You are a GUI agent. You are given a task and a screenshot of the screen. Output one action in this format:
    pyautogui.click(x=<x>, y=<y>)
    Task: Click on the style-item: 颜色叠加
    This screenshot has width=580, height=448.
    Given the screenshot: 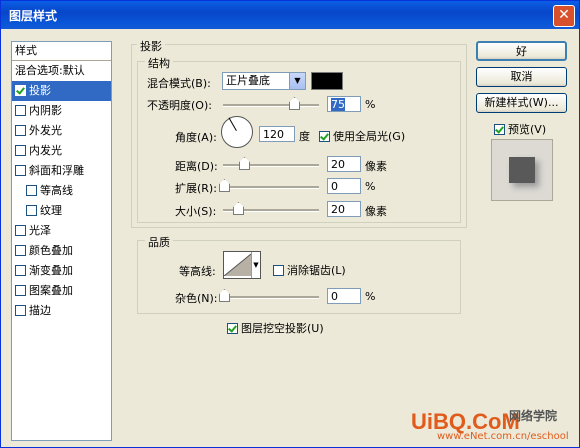 What is the action you would take?
    pyautogui.click(x=61, y=251)
    